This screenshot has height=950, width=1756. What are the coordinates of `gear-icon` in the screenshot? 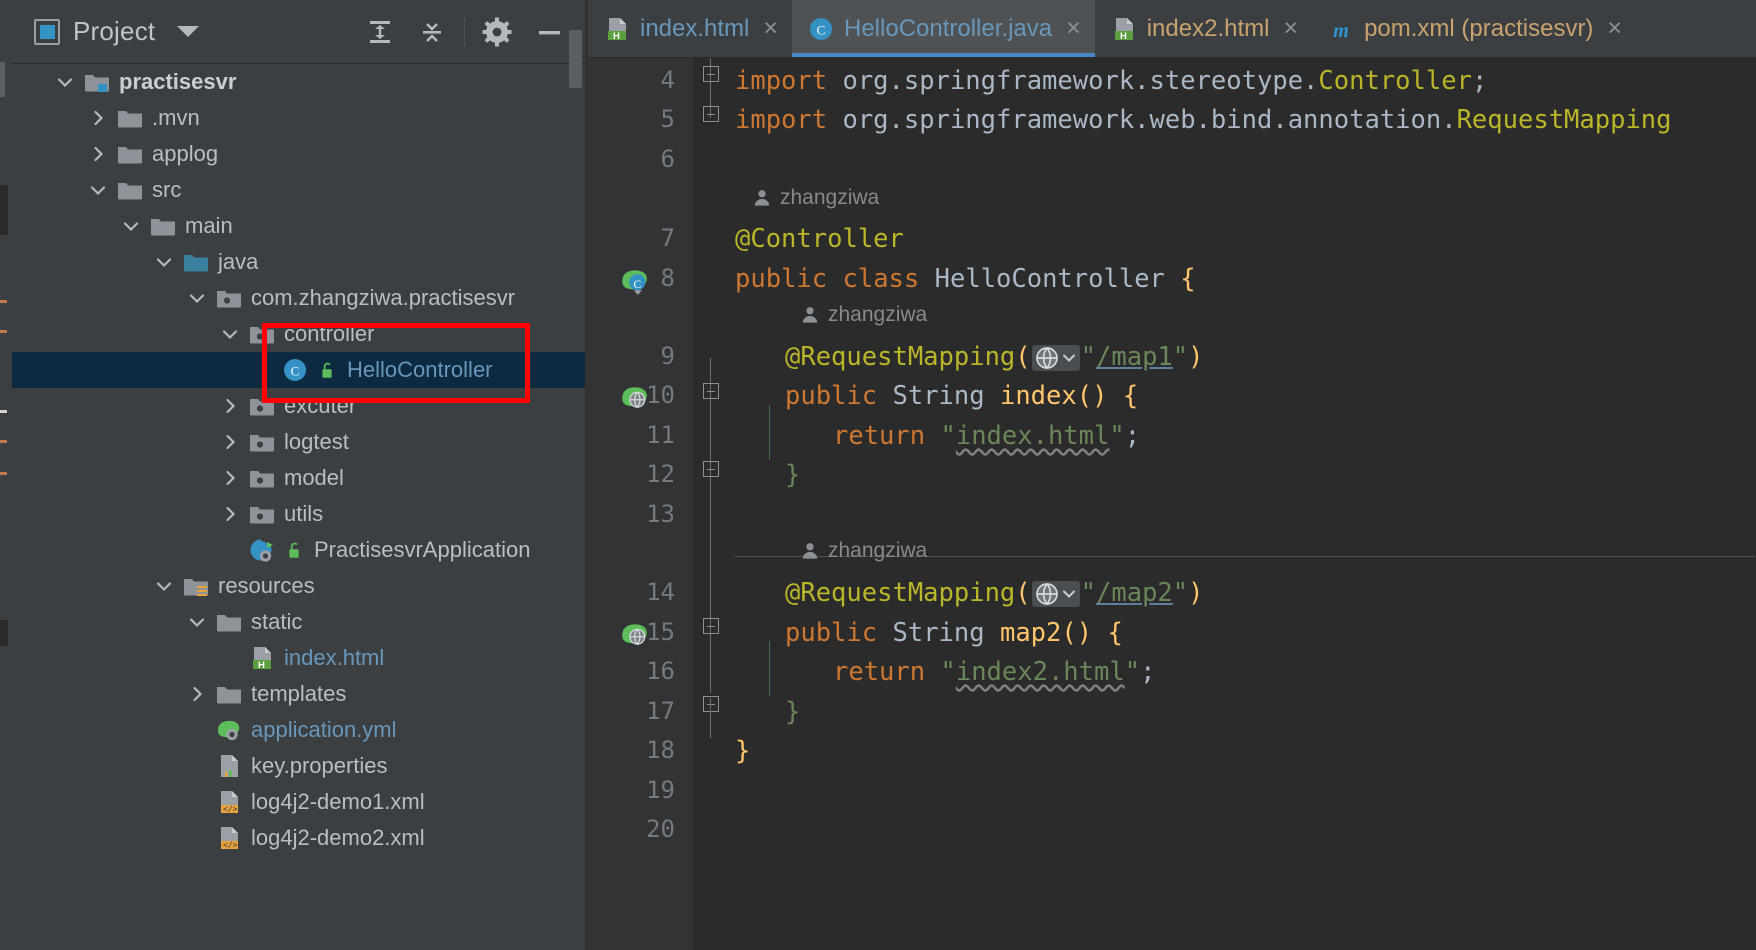 It's located at (497, 32).